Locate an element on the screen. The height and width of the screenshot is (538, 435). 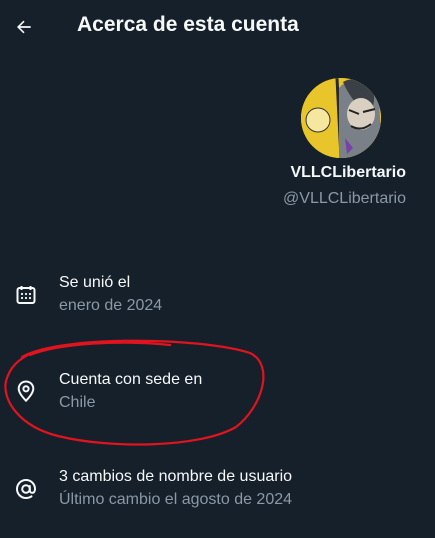
arrow-left-icon is located at coordinates (24, 27).